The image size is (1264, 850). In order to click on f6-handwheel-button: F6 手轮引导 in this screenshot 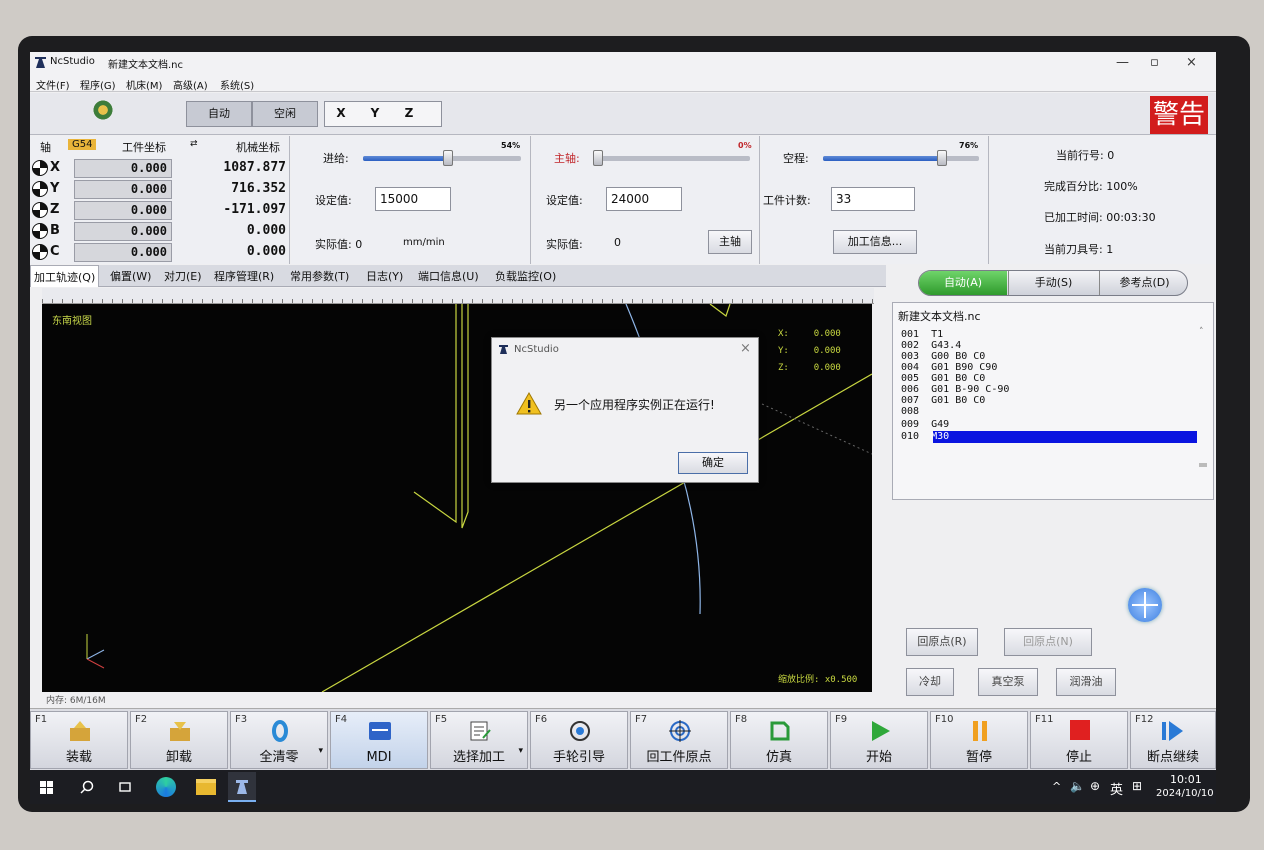, I will do `click(579, 740)`.